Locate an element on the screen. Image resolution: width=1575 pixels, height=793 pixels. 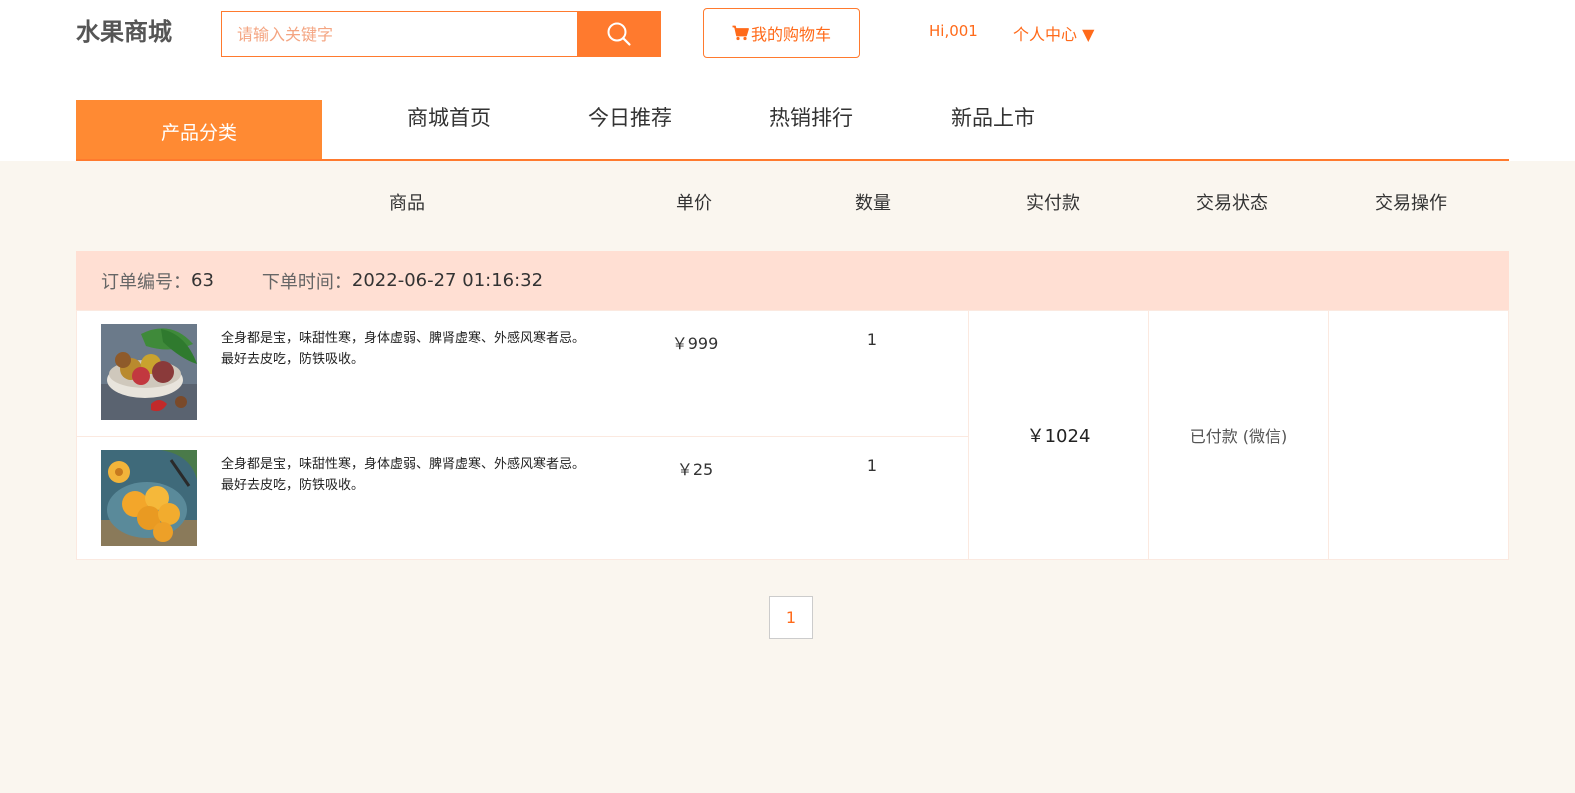
trade-status-cell: 已付款 (微信) is located at coordinates (1238, 435).